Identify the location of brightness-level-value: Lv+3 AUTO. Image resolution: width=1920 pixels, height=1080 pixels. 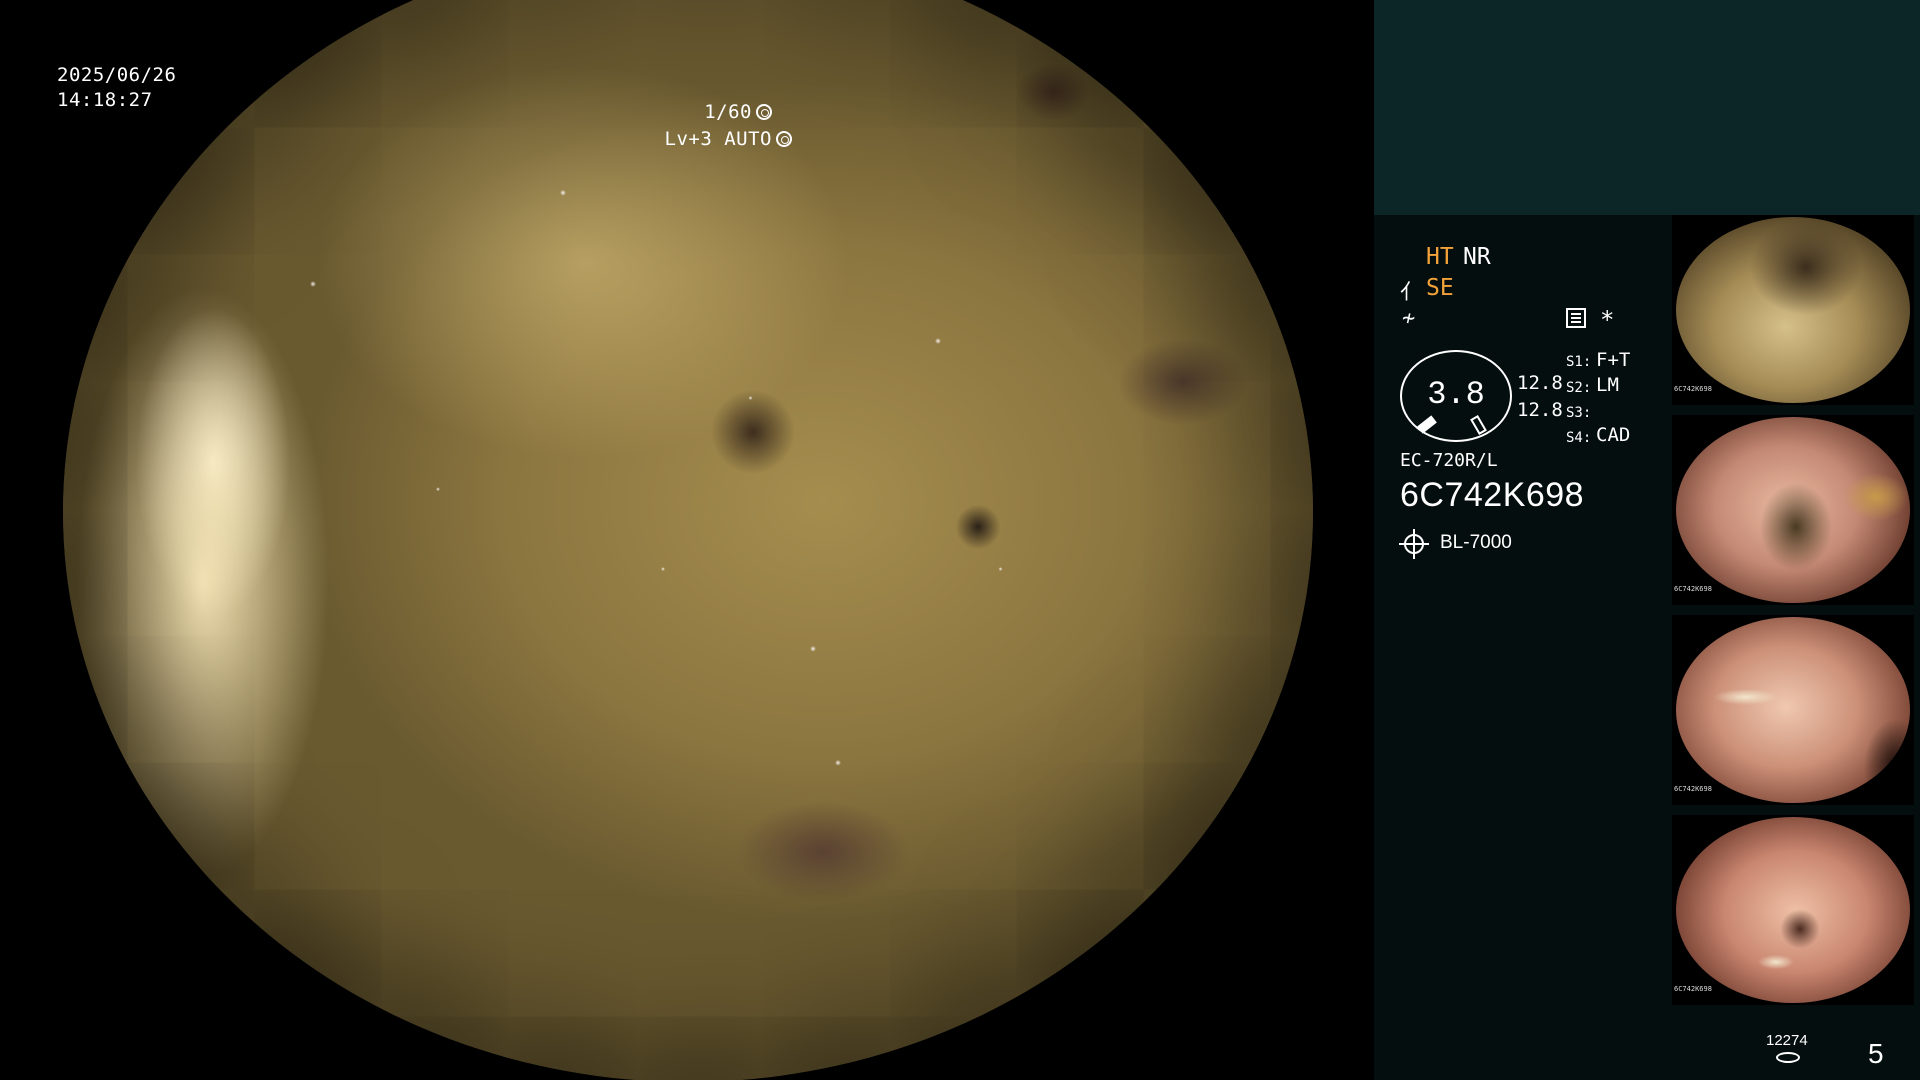
(718, 139).